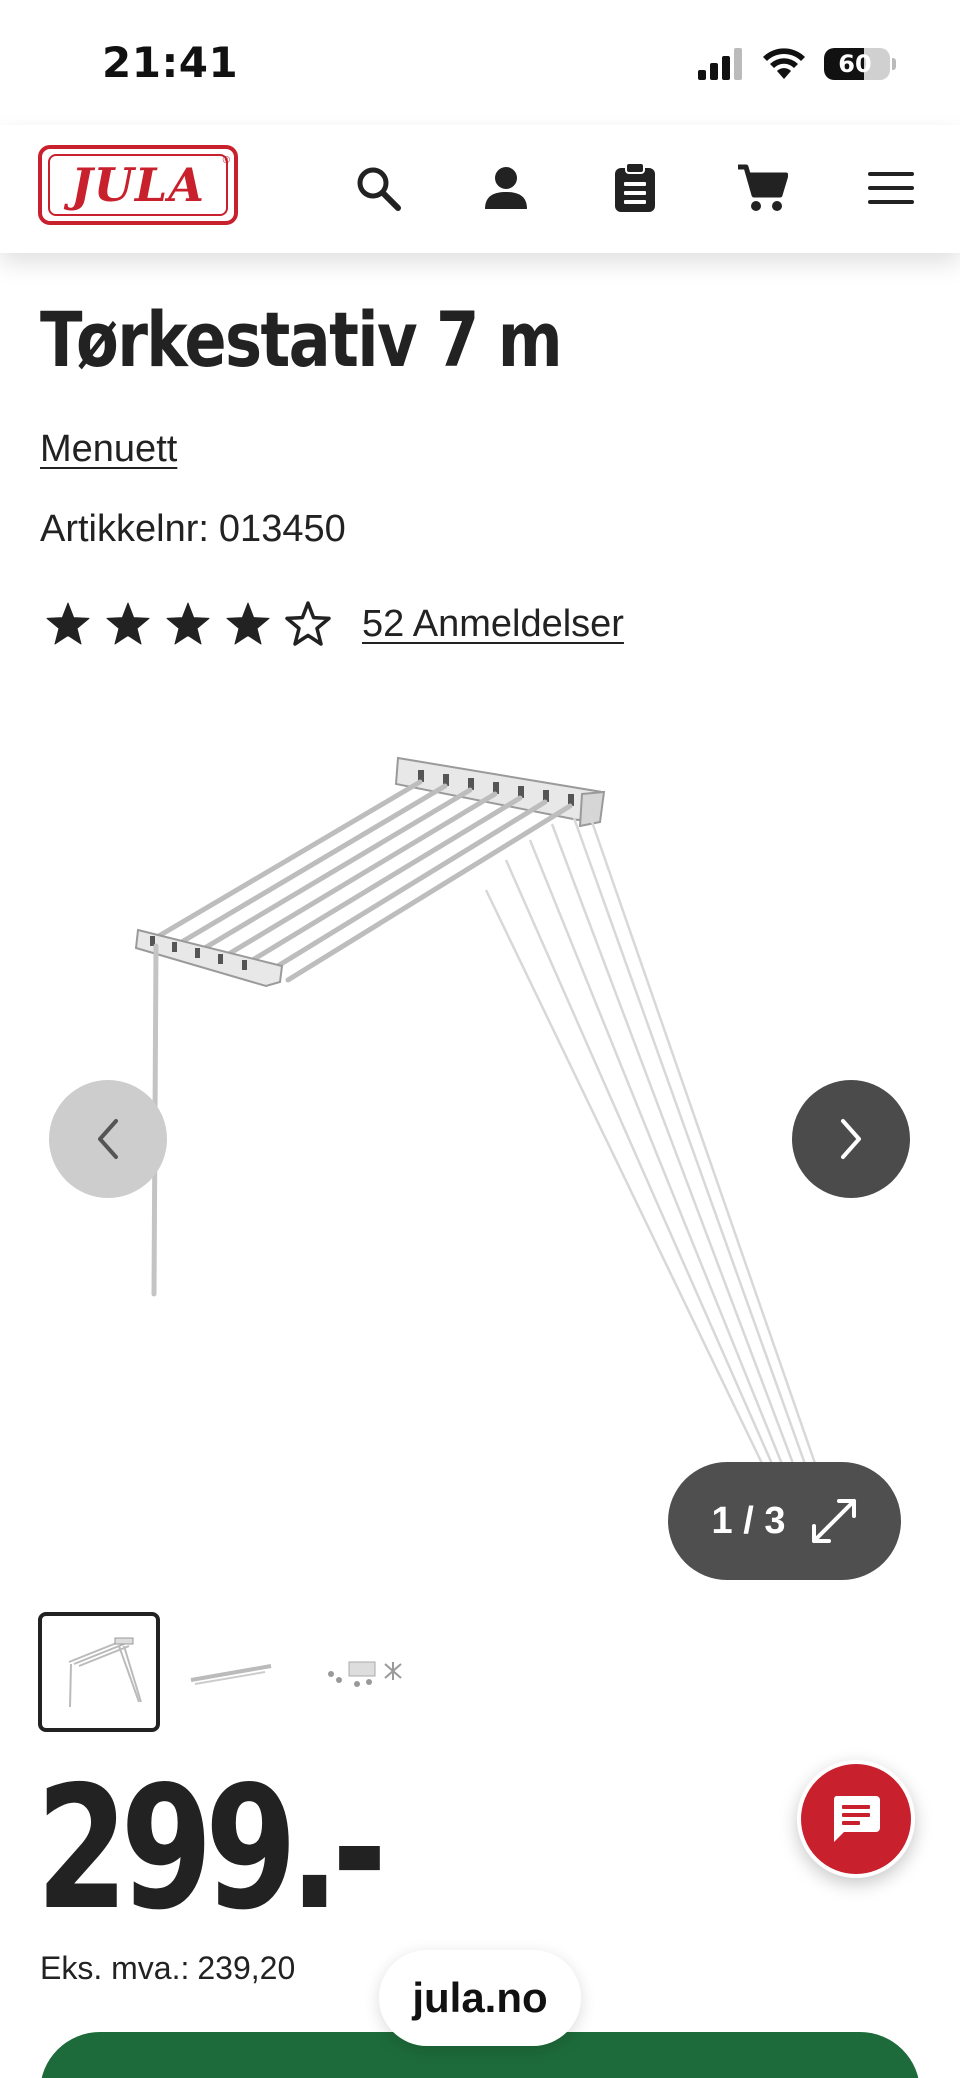  What do you see at coordinates (635, 188) in the screenshot?
I see `clipboard-icon` at bounding box center [635, 188].